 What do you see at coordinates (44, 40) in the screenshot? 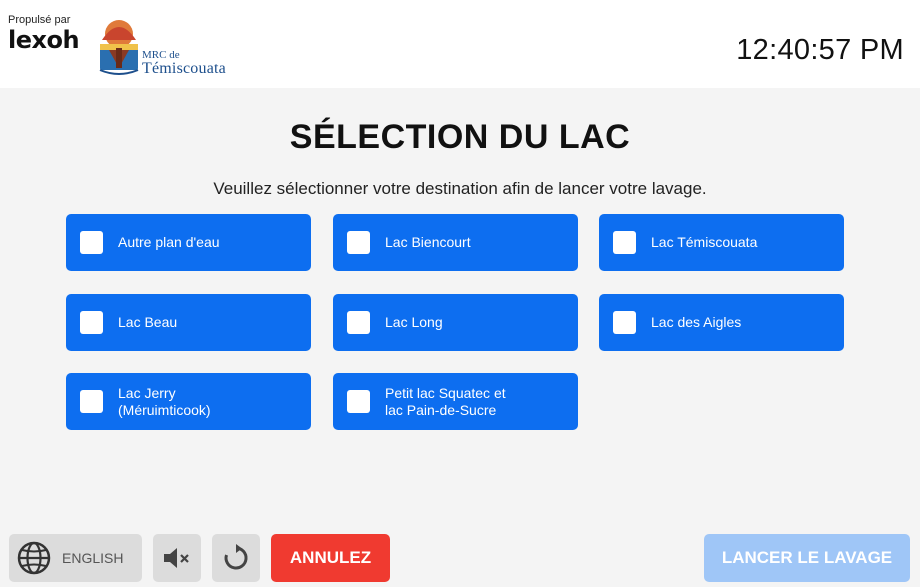
I see `lexoh-logo: lexoh` at bounding box center [44, 40].